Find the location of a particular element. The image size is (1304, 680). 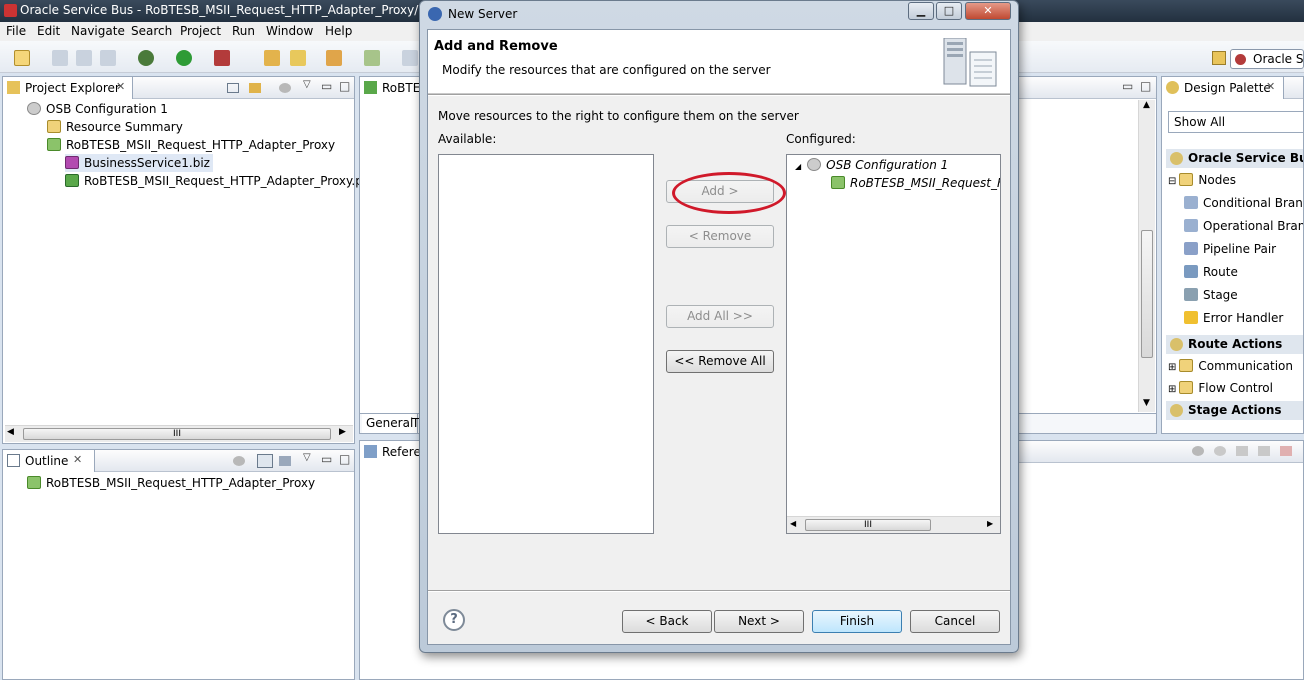

external-tools-icon is located at coordinates (222, 58).